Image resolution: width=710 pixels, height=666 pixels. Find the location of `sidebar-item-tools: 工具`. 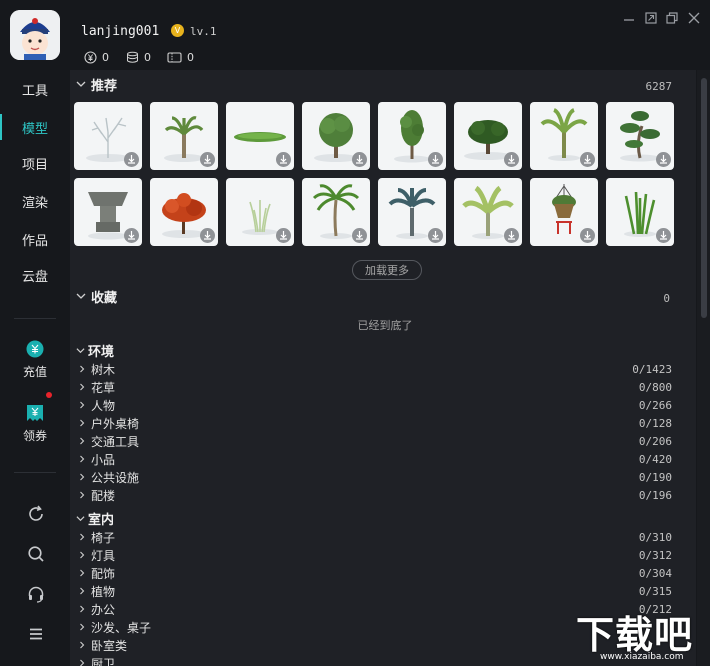

sidebar-item-tools: 工具 is located at coordinates (35, 89).